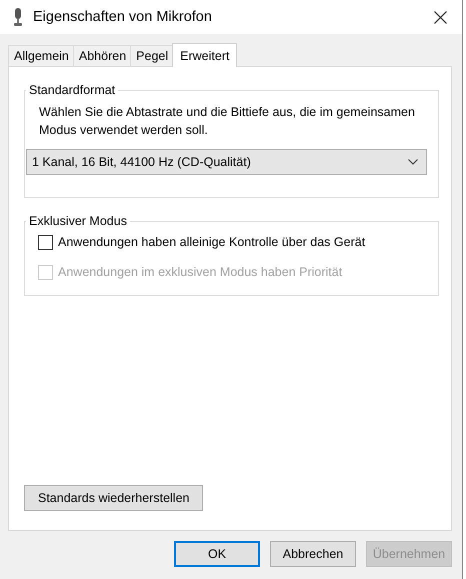 The width and height of the screenshot is (466, 579). What do you see at coordinates (227, 121) in the screenshot?
I see `description-text: Wählen Sie die Abtastrate und die Bittiefe aus, die im gemeinsamen Modus verwendet werden soll.` at bounding box center [227, 121].